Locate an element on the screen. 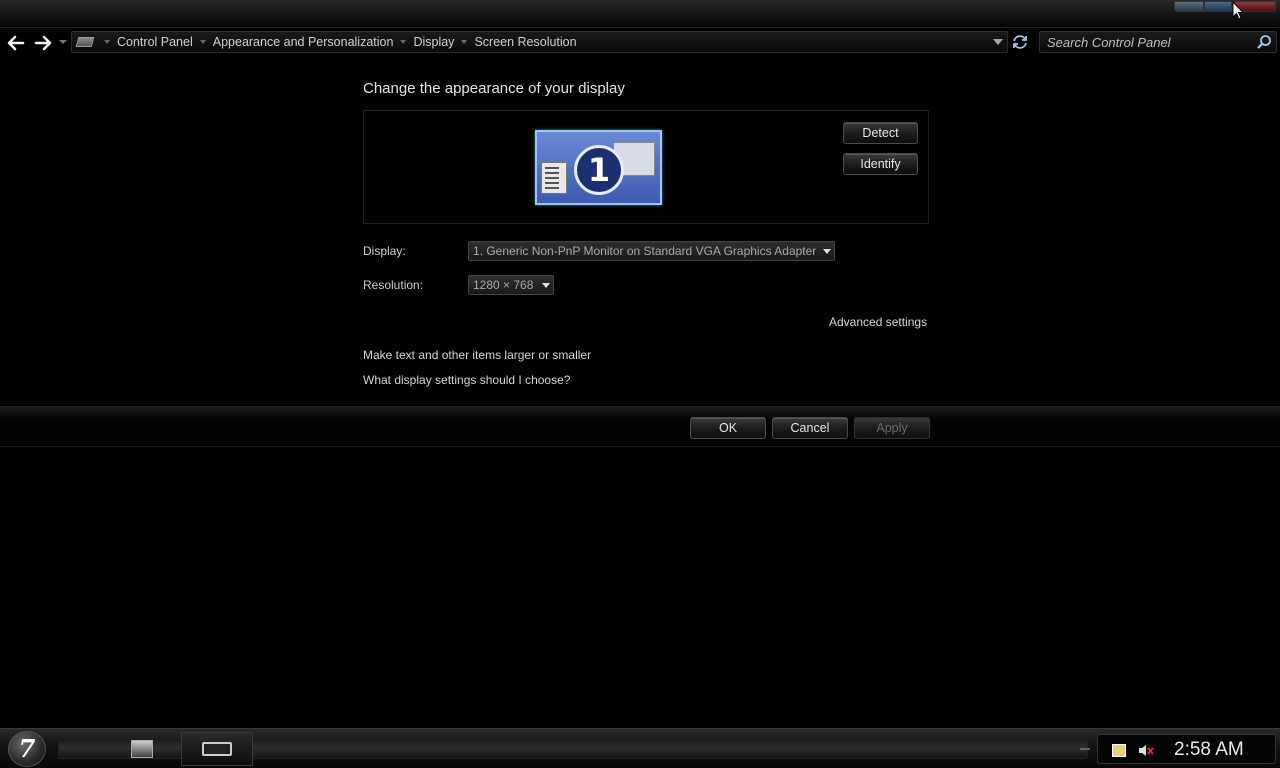  breadcrumb-control-panel: Control Panel is located at coordinates (155, 42).